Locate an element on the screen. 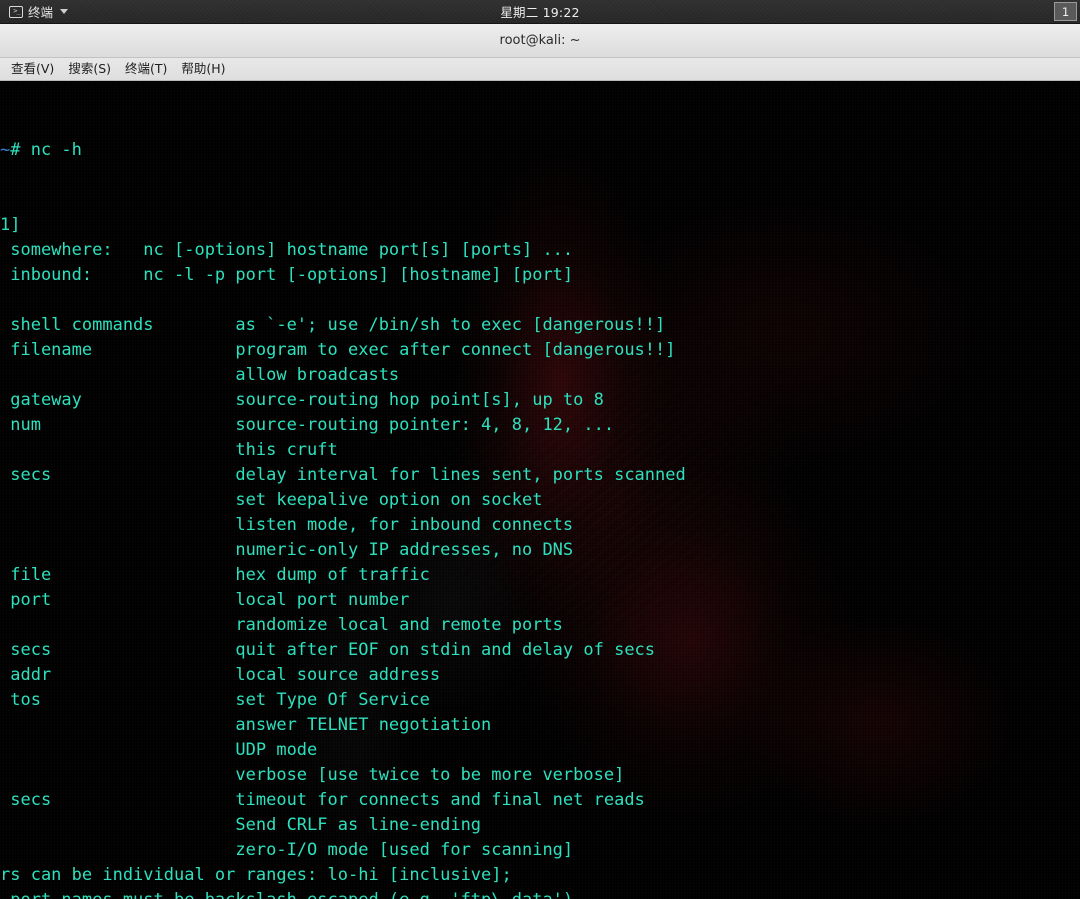 The height and width of the screenshot is (899, 1080). terminal-line: file hex dump of traffic is located at coordinates (215, 575).